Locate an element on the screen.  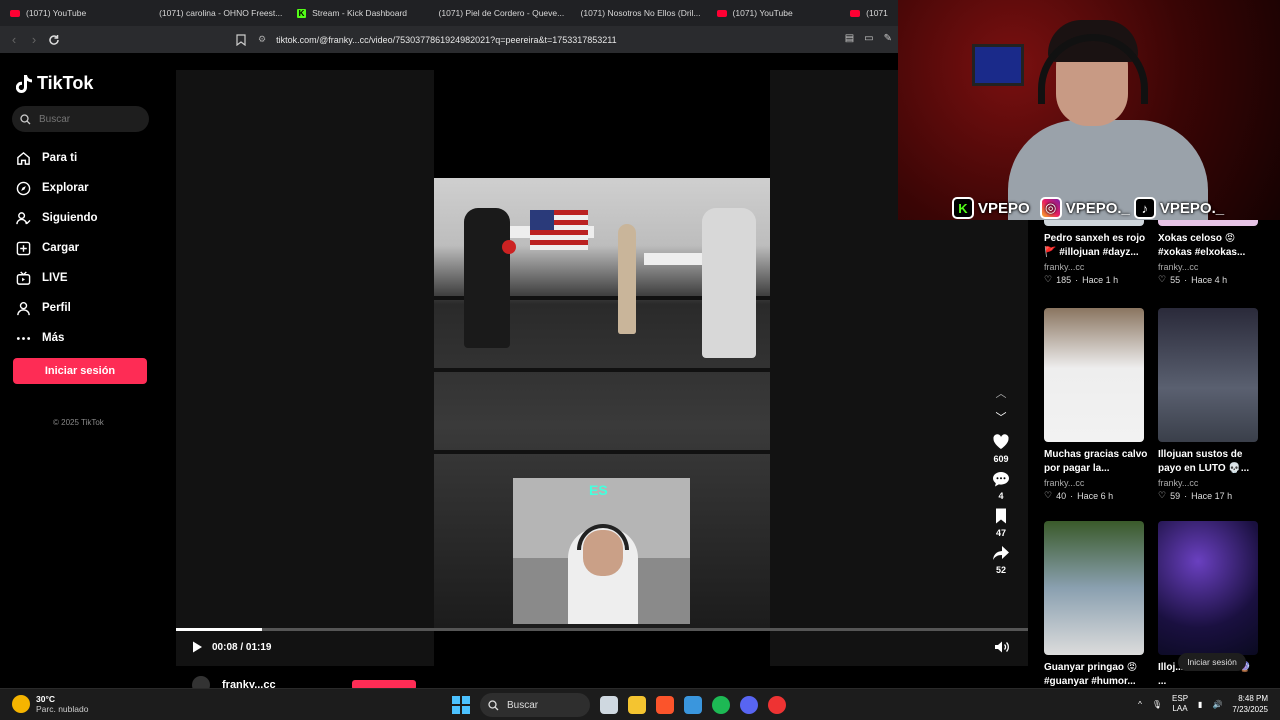
sidebar-item-cargar: Cargar is located at coordinates (57, 248).